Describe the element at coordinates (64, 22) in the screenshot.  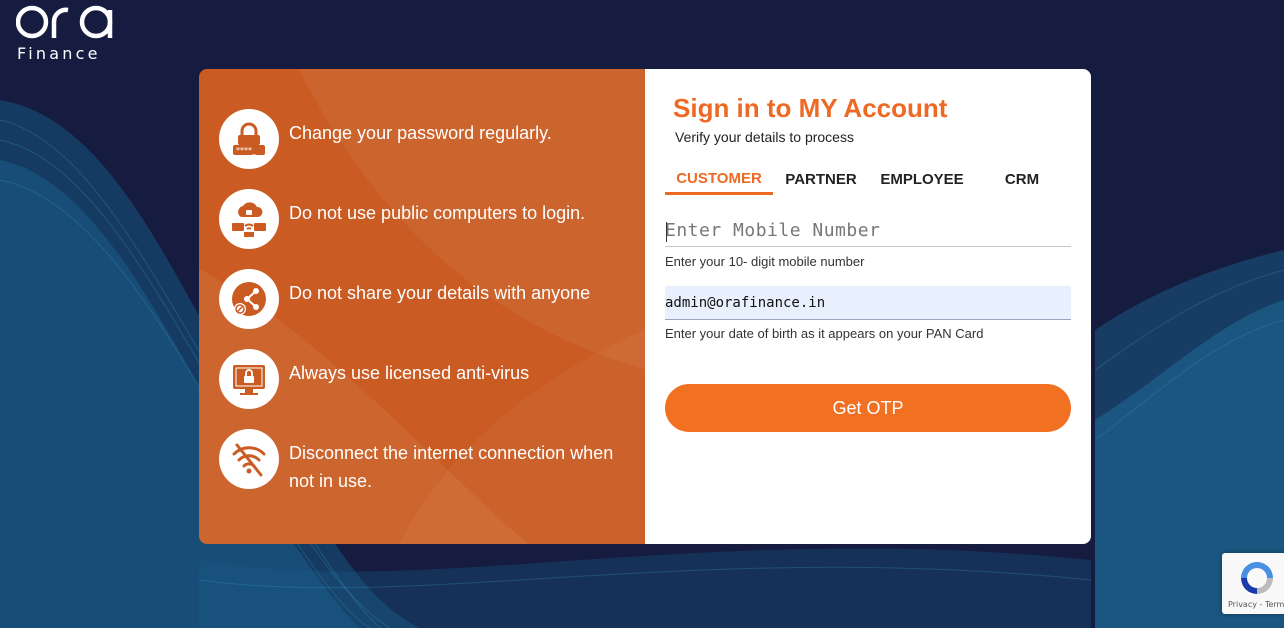
I see `ora-logo-mark` at that location.